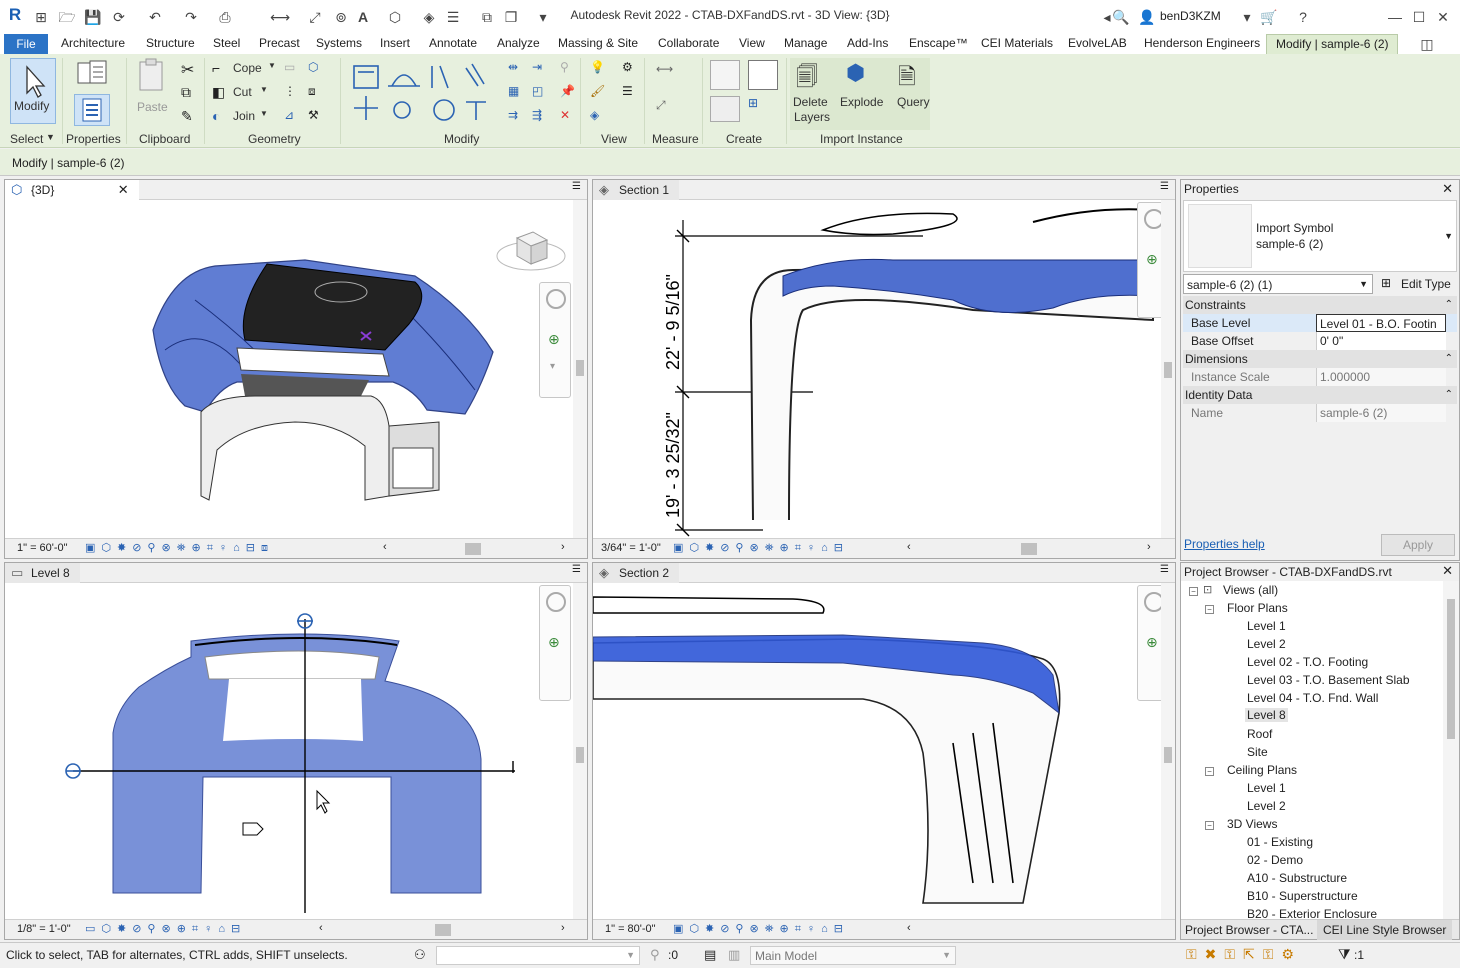 This screenshot has height=968, width=1460. Describe the element at coordinates (569, 69) in the screenshot. I see `mirror-icon: ⚲` at that location.